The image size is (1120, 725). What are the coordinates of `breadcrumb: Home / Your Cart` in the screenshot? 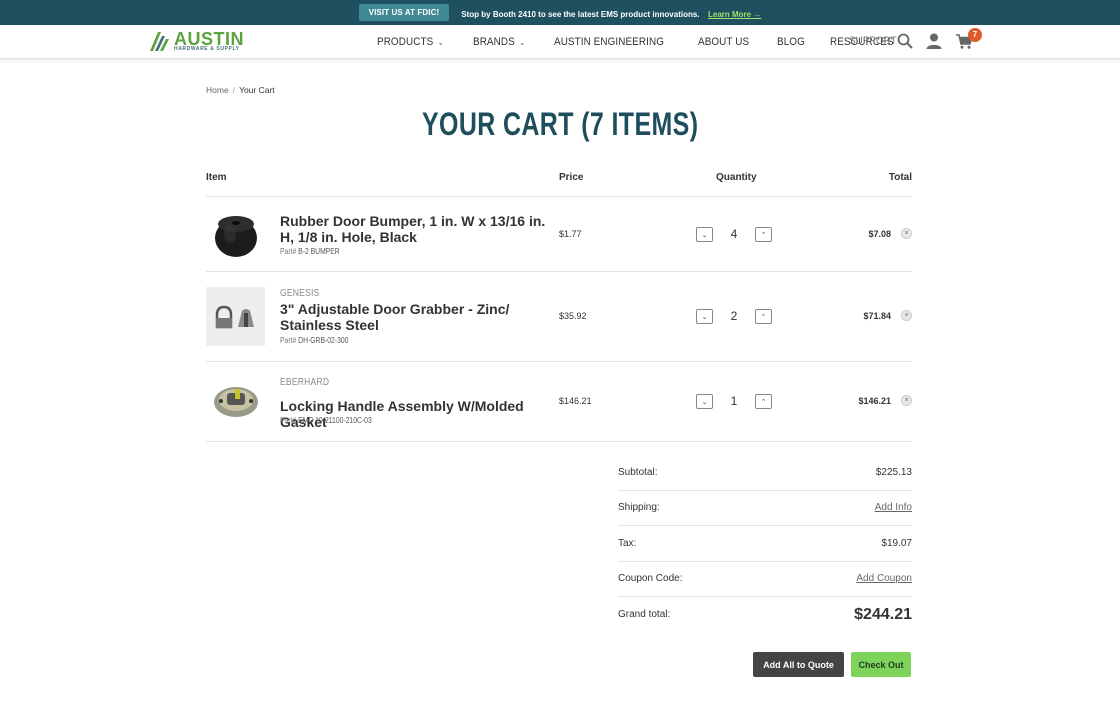 It's located at (240, 90).